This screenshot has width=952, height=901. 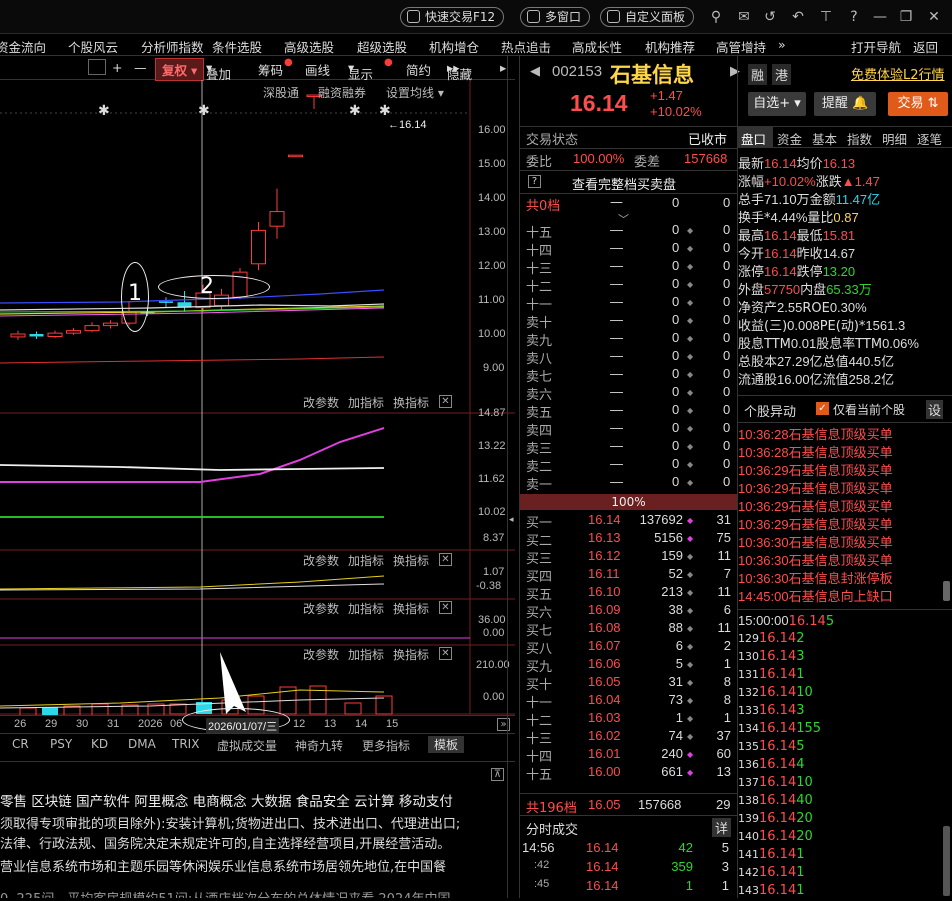 What do you see at coordinates (716, 17) in the screenshot?
I see `user-icon: ⚲` at bounding box center [716, 17].